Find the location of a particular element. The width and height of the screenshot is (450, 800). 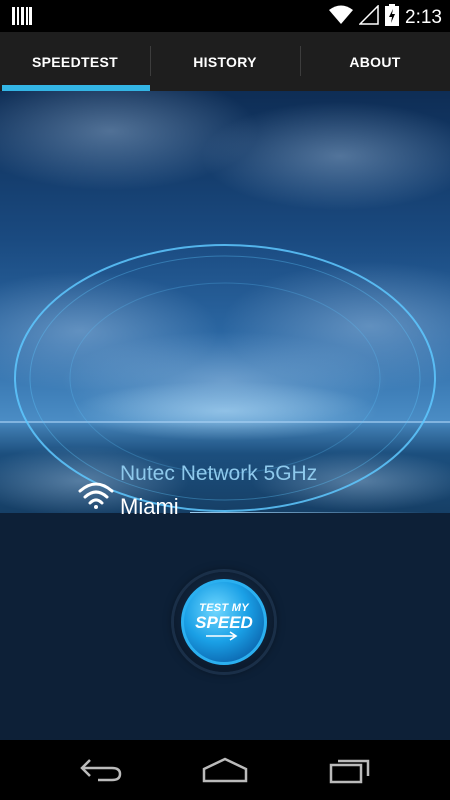

navigation-bar is located at coordinates (225, 770).